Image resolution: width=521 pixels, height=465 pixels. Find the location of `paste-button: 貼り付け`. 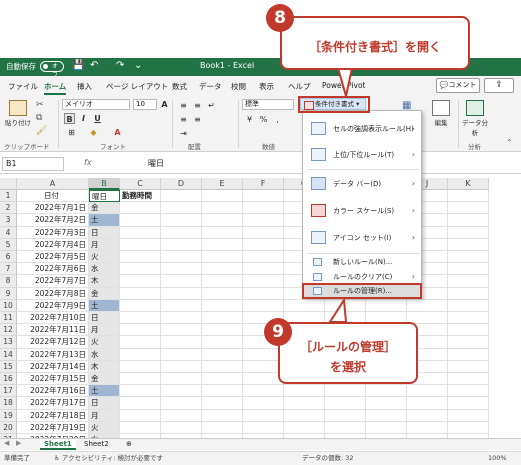

paste-button: 貼り付け is located at coordinates (18, 113).